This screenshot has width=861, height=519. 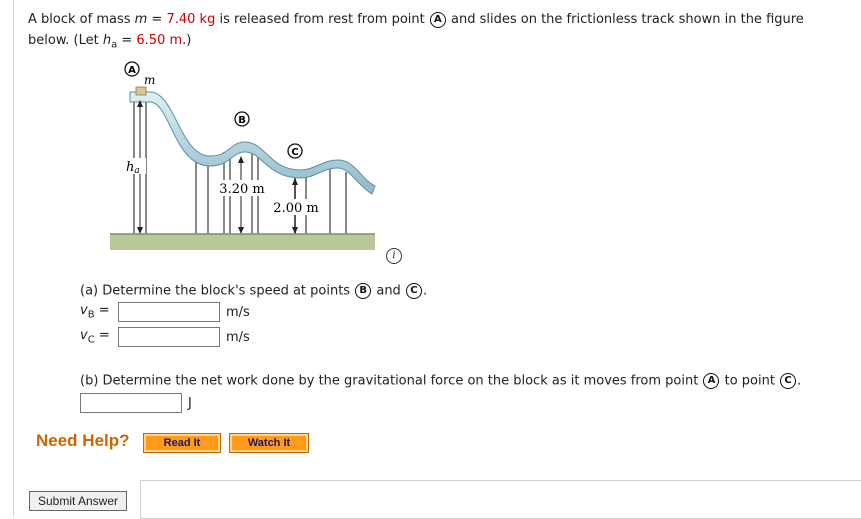 What do you see at coordinates (243, 155) in the screenshot?
I see `track-figure: A B C m ha 3.20 m 2.00 m` at bounding box center [243, 155].